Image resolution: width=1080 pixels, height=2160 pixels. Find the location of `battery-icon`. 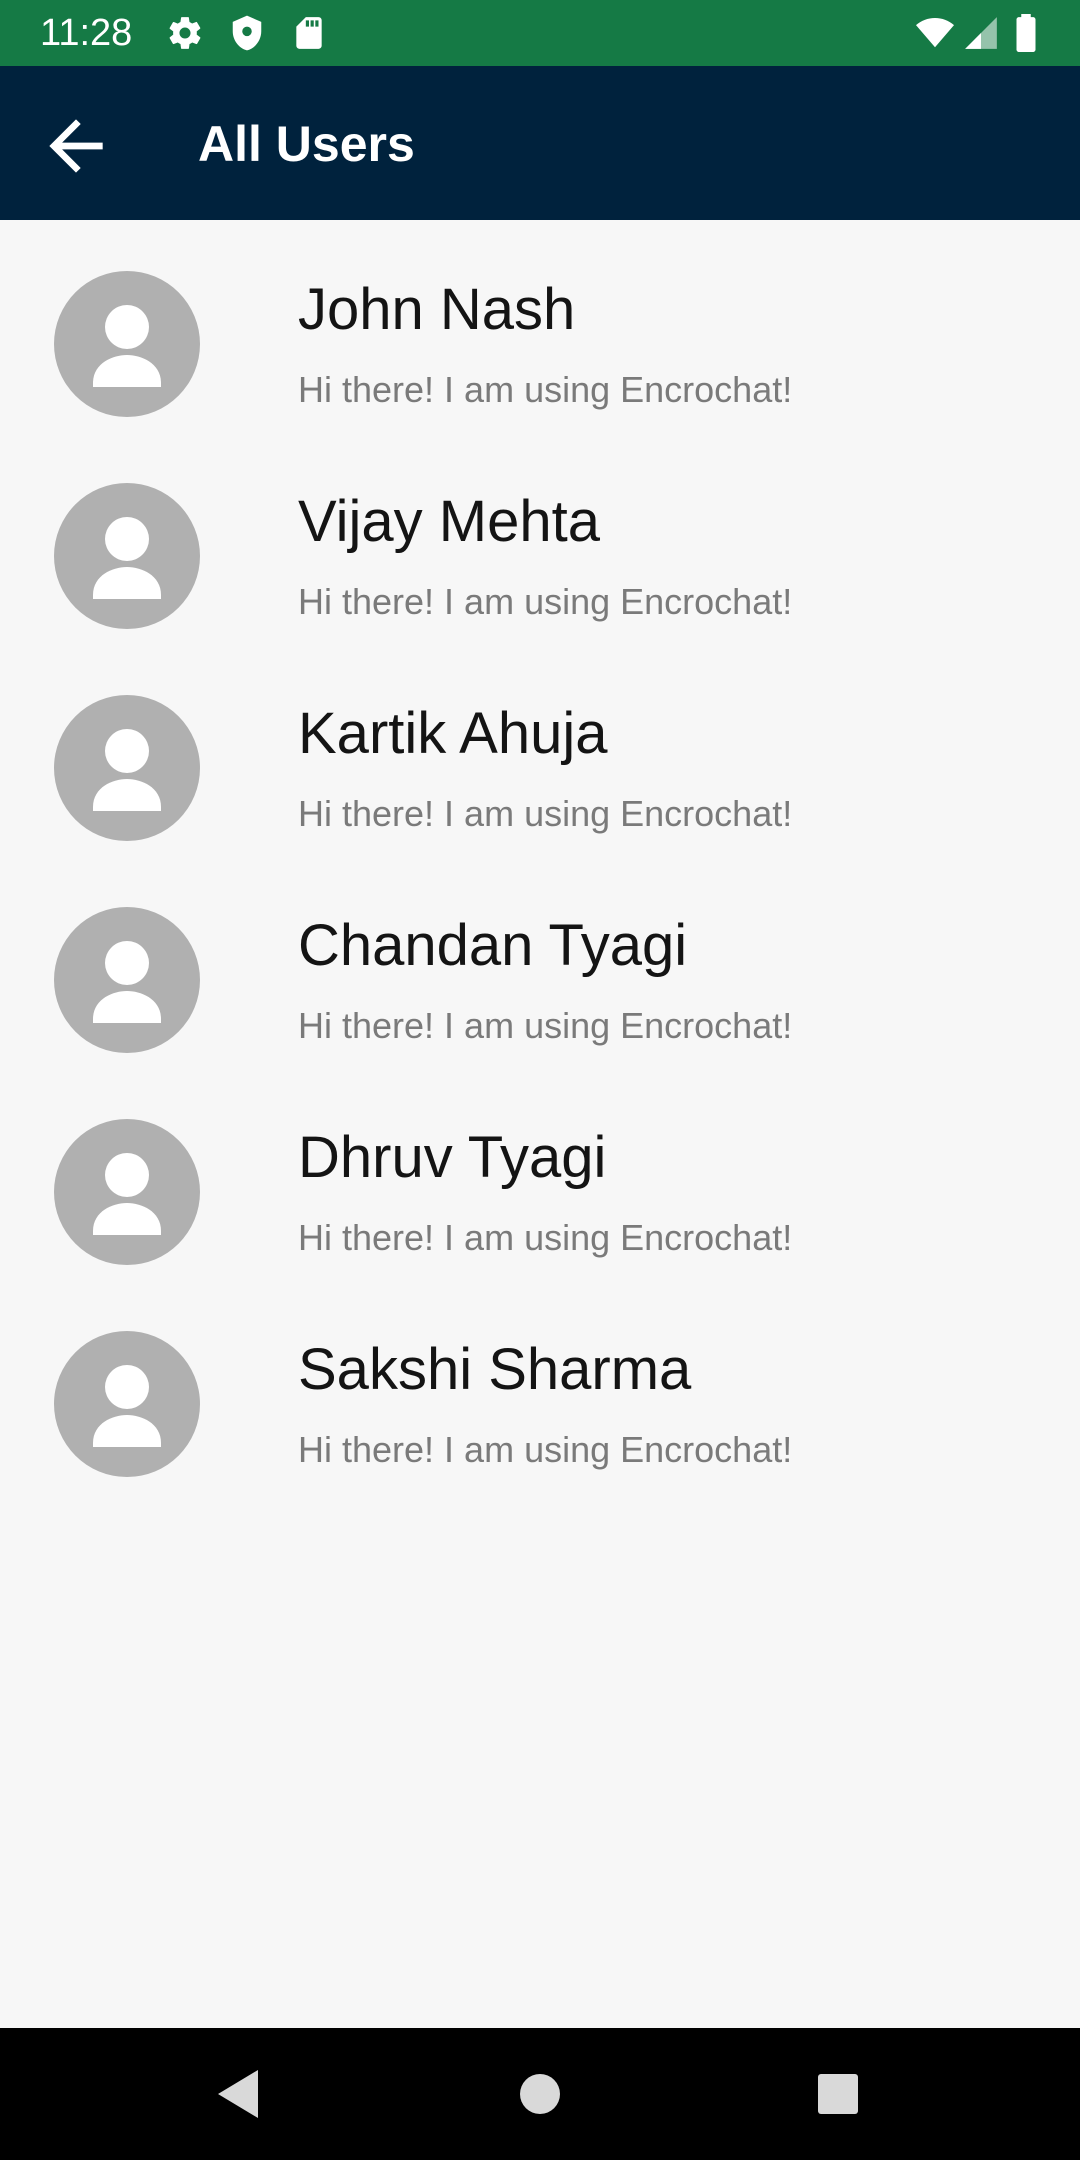

battery-icon is located at coordinates (1026, 33).